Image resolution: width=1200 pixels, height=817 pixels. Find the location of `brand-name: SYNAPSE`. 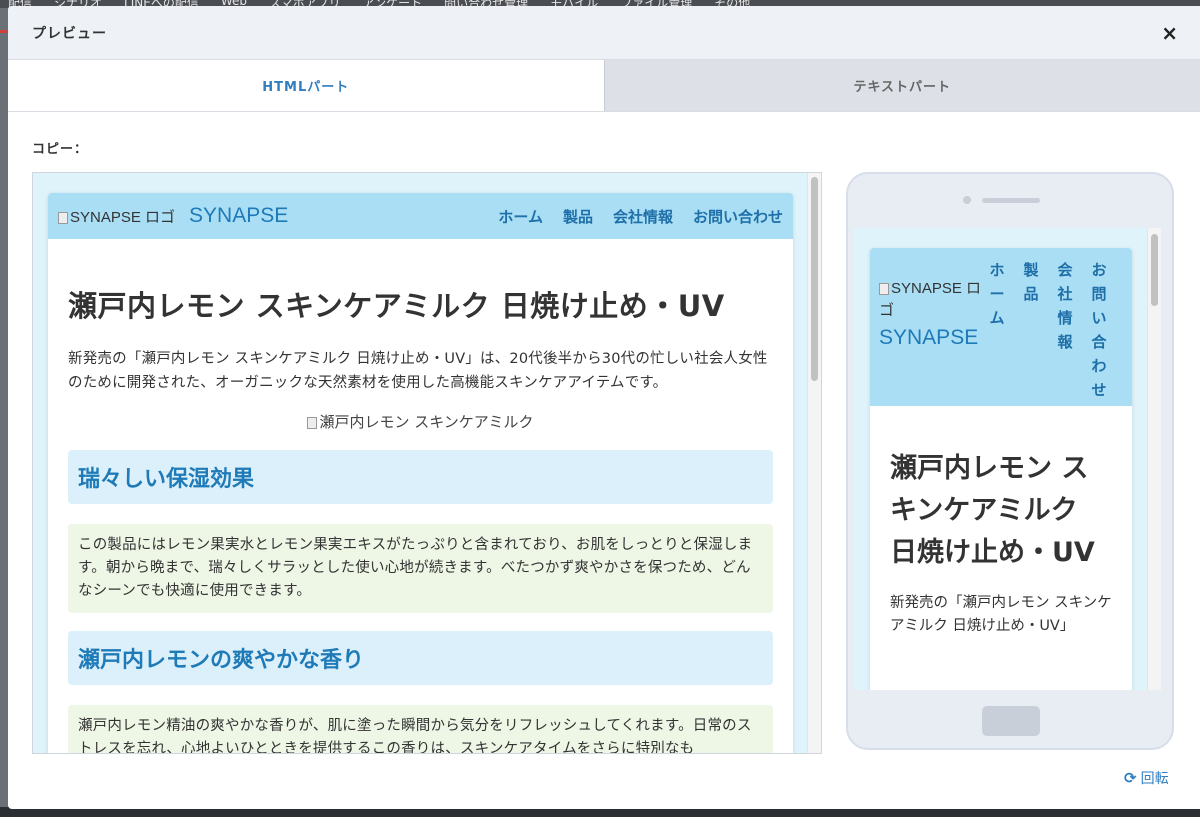

brand-name: SYNAPSE is located at coordinates (238, 216).